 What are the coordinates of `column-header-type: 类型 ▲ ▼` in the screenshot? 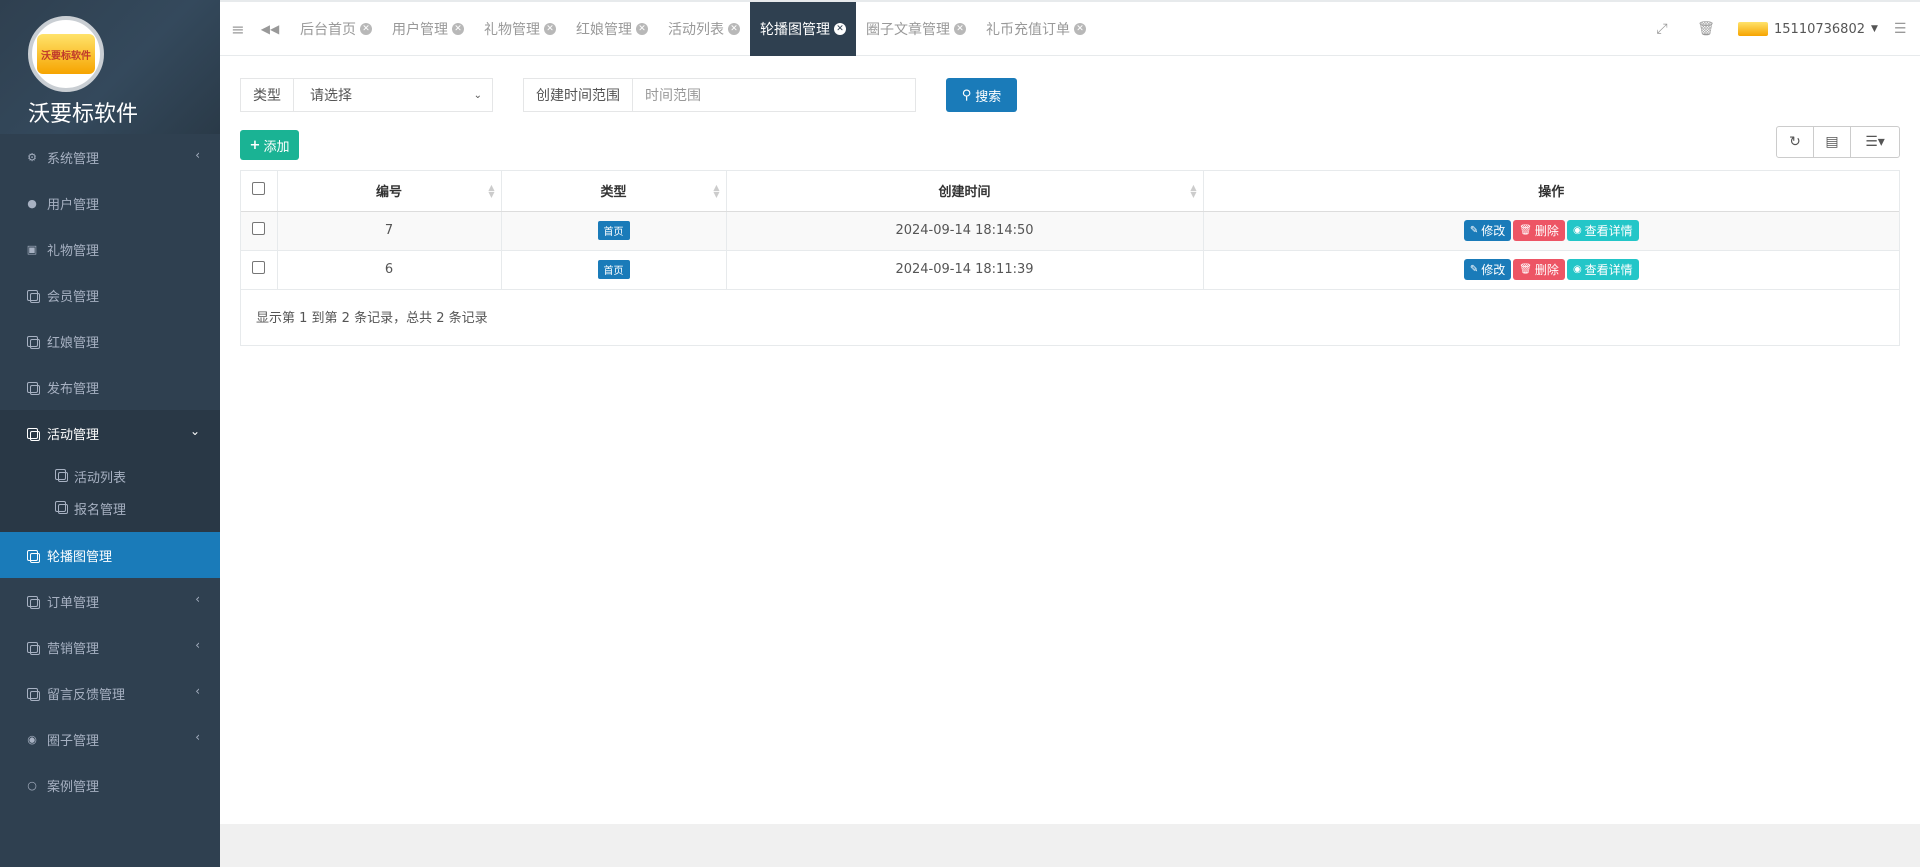 It's located at (614, 191).